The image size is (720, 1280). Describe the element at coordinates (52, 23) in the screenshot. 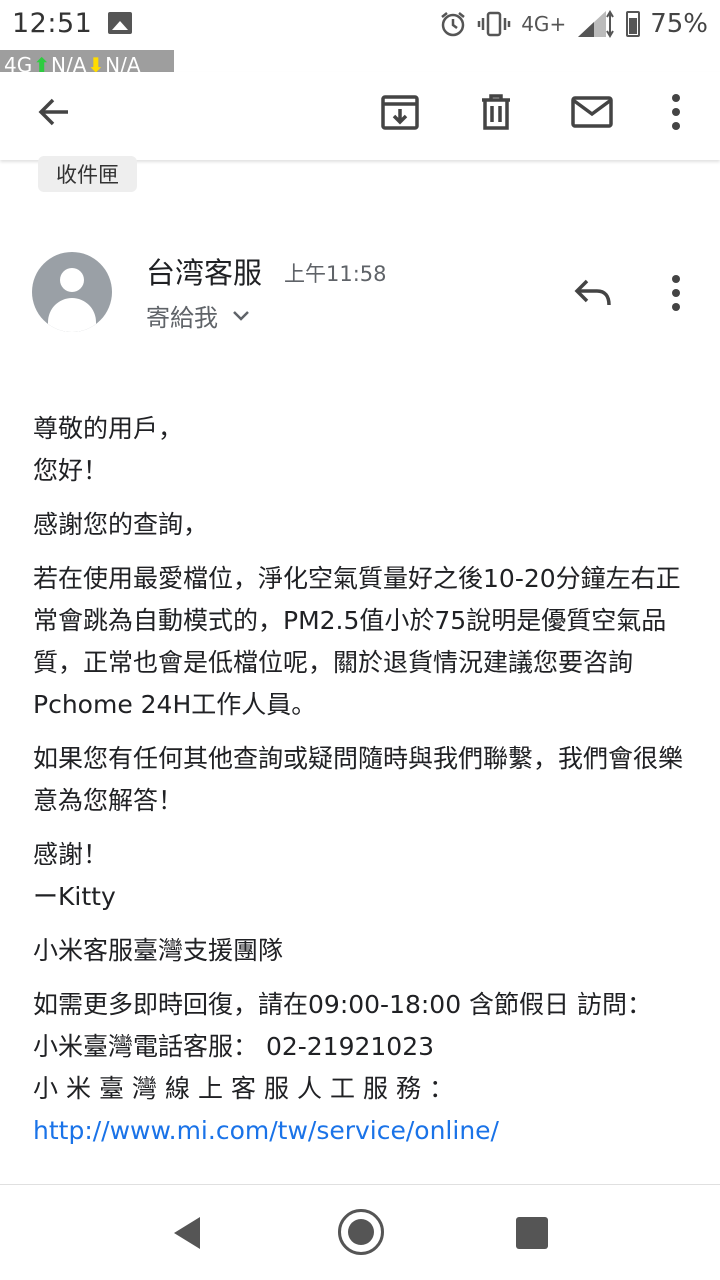

I see `status-time: 12:51` at that location.